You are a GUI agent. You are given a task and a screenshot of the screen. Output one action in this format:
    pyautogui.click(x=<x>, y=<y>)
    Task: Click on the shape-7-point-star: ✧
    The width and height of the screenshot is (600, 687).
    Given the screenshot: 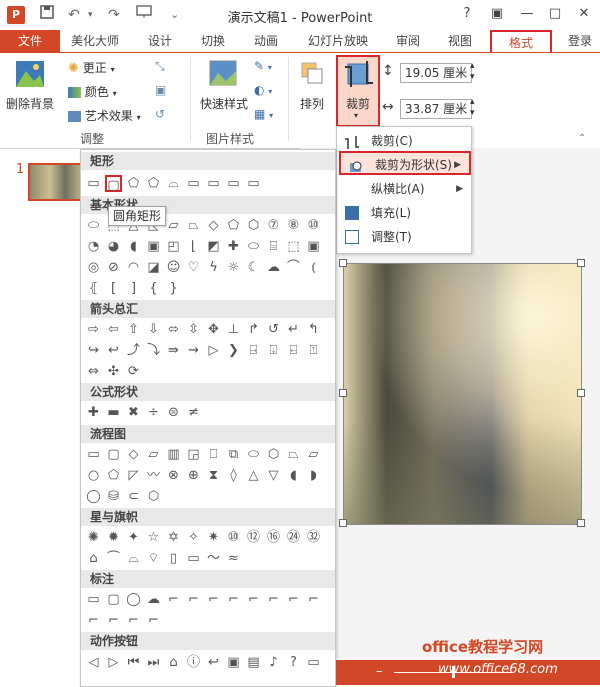 What is the action you would take?
    pyautogui.click(x=193, y=537)
    